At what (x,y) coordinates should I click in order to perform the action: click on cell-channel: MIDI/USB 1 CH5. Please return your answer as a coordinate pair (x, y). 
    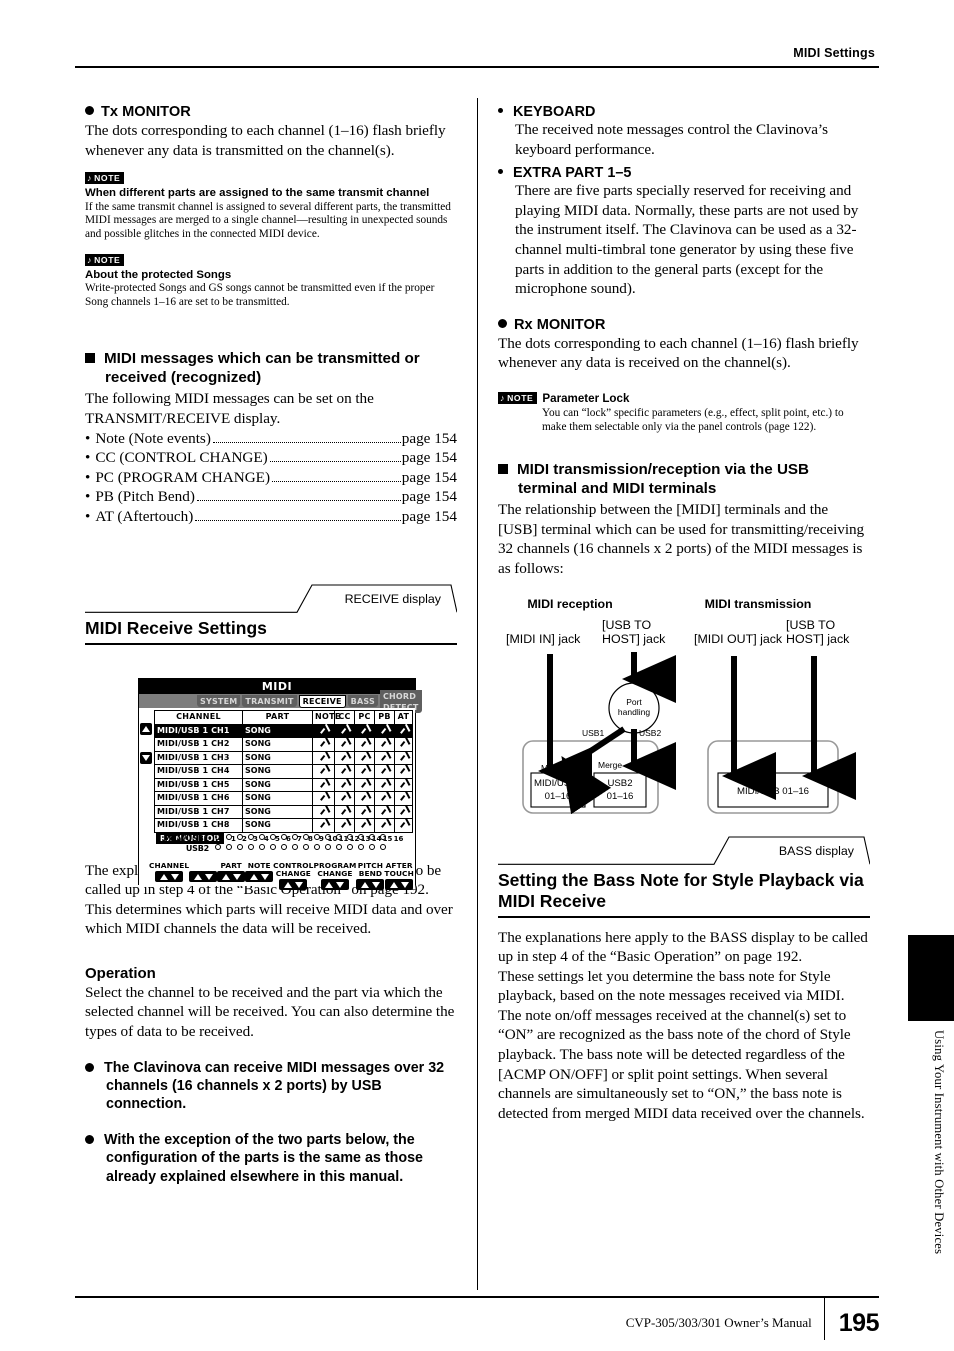
    Looking at the image, I should click on (198, 784).